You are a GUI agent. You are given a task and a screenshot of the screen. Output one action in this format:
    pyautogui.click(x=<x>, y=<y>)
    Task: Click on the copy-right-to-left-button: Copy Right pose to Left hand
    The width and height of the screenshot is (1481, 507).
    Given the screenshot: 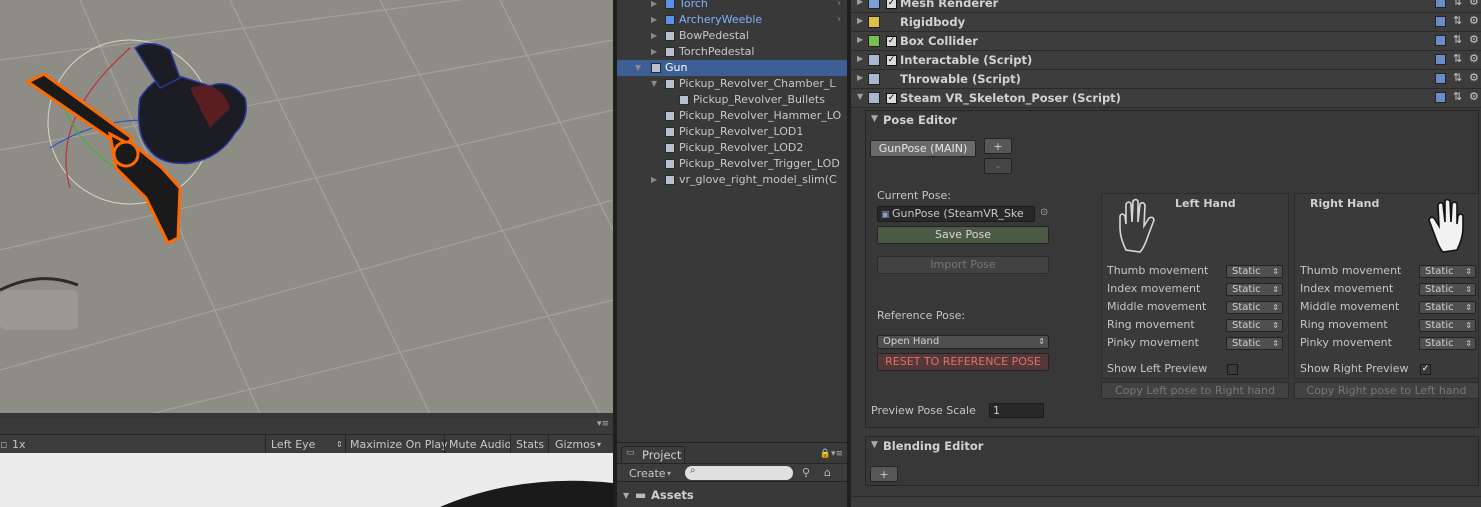 What is the action you would take?
    pyautogui.click(x=1386, y=390)
    